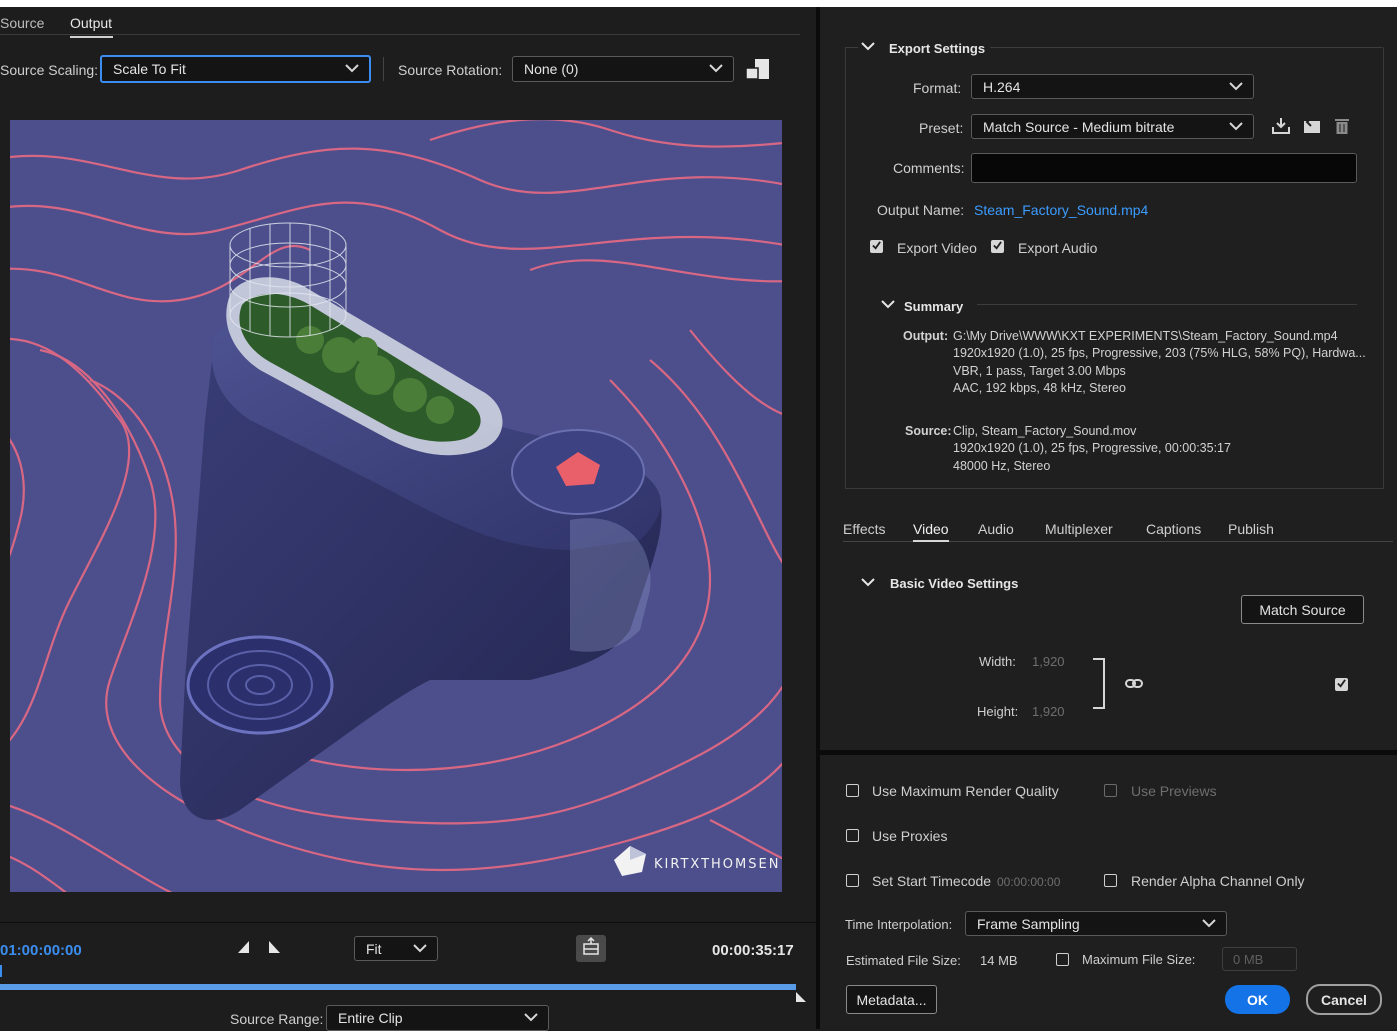 The width and height of the screenshot is (1397, 1031). What do you see at coordinates (937, 88) in the screenshot?
I see `format-label: Format:` at bounding box center [937, 88].